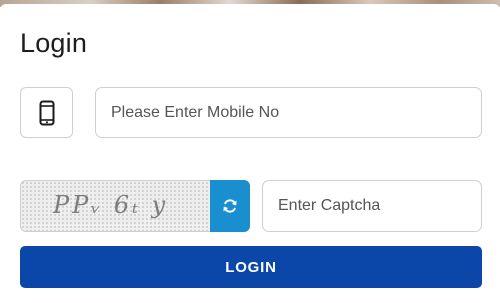 The image size is (500, 303). I want to click on phone-icon-box, so click(46, 112).